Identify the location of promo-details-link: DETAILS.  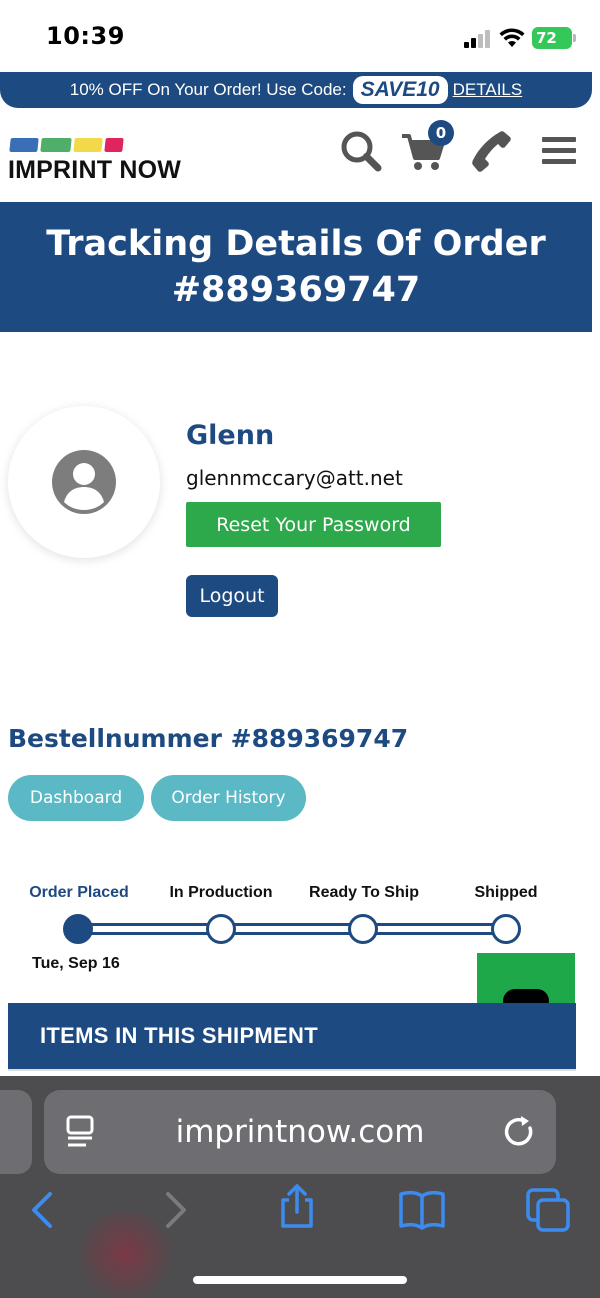
(488, 90).